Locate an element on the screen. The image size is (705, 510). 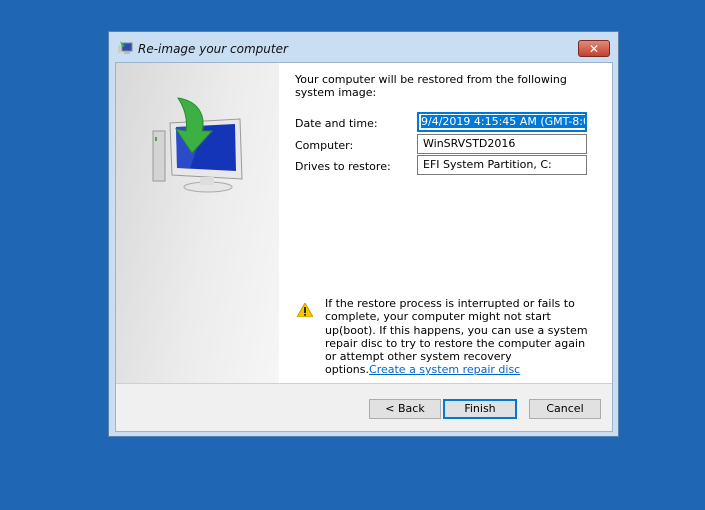
create-repair-disc-link: Create a system repair disc is located at coordinates (444, 369).